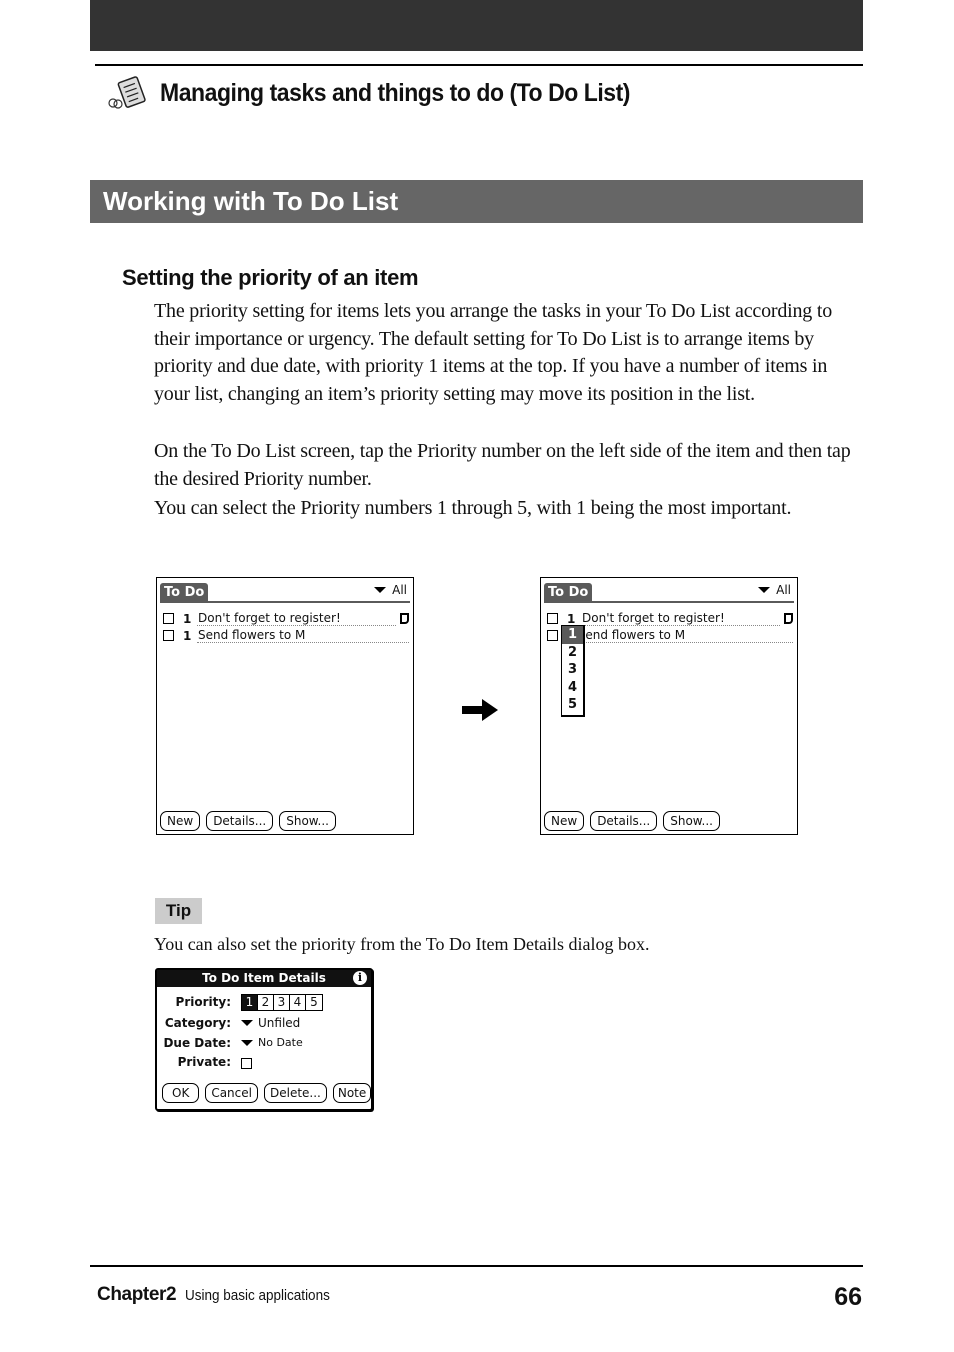 The height and width of the screenshot is (1352, 954). What do you see at coordinates (127, 92) in the screenshot?
I see `todo-list-icon` at bounding box center [127, 92].